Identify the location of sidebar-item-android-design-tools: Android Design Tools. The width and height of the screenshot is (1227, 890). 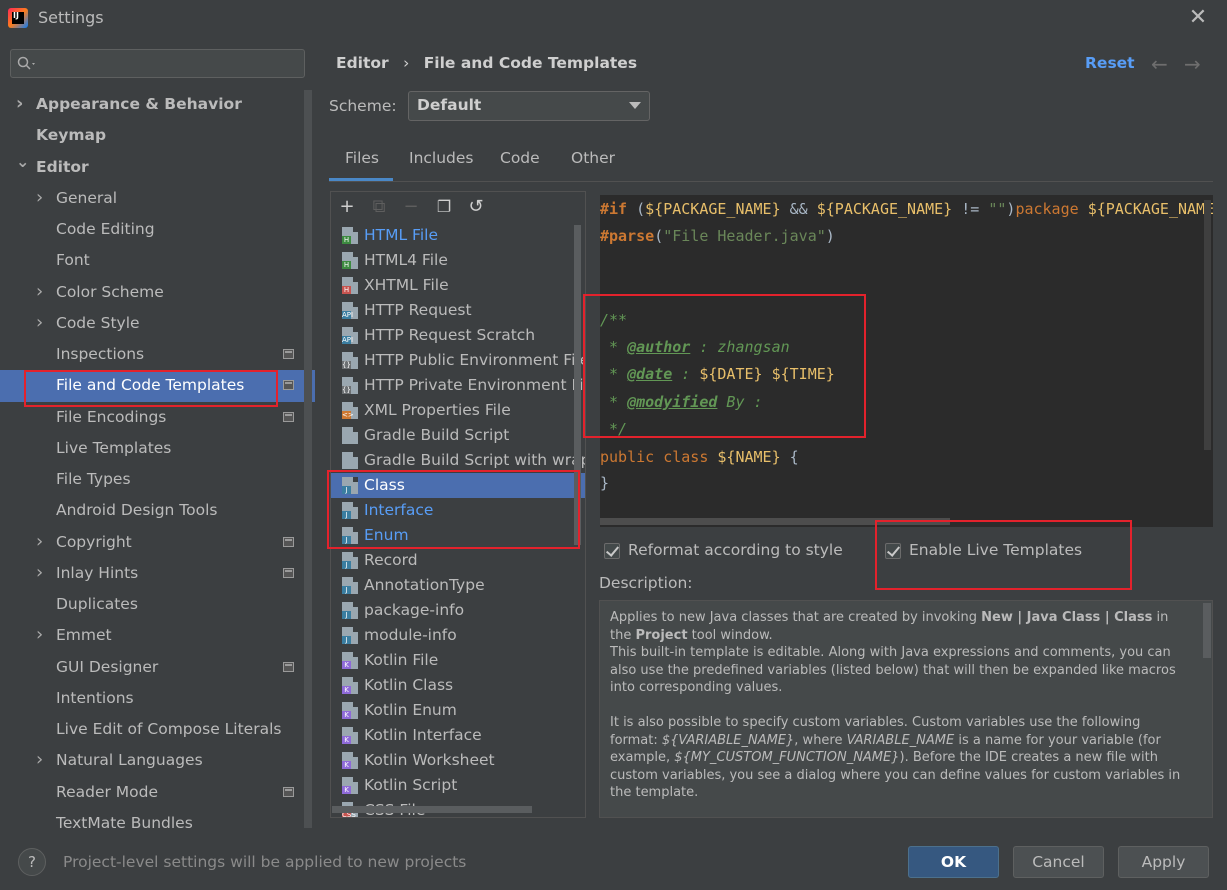
(136, 510).